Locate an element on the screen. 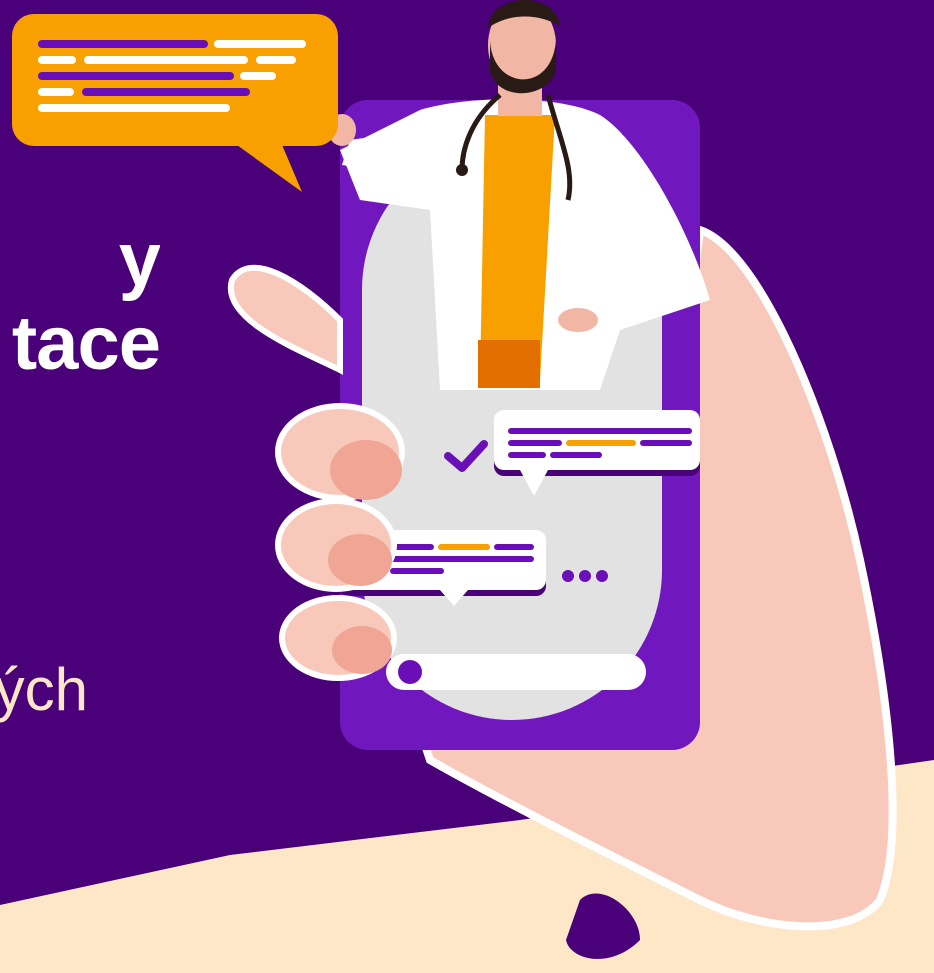 The height and width of the screenshot is (973, 934). chat-bubble-icon is located at coordinates (175, 103).